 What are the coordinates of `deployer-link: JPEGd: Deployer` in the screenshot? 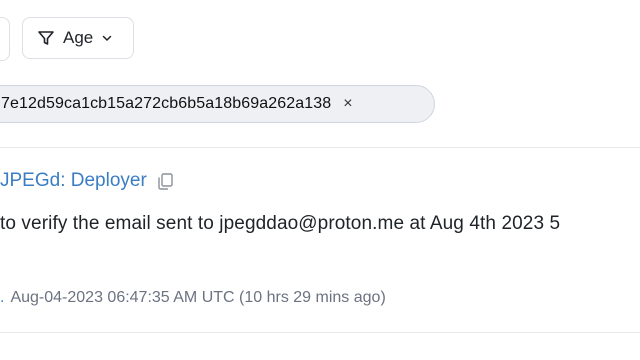 It's located at (73, 181).